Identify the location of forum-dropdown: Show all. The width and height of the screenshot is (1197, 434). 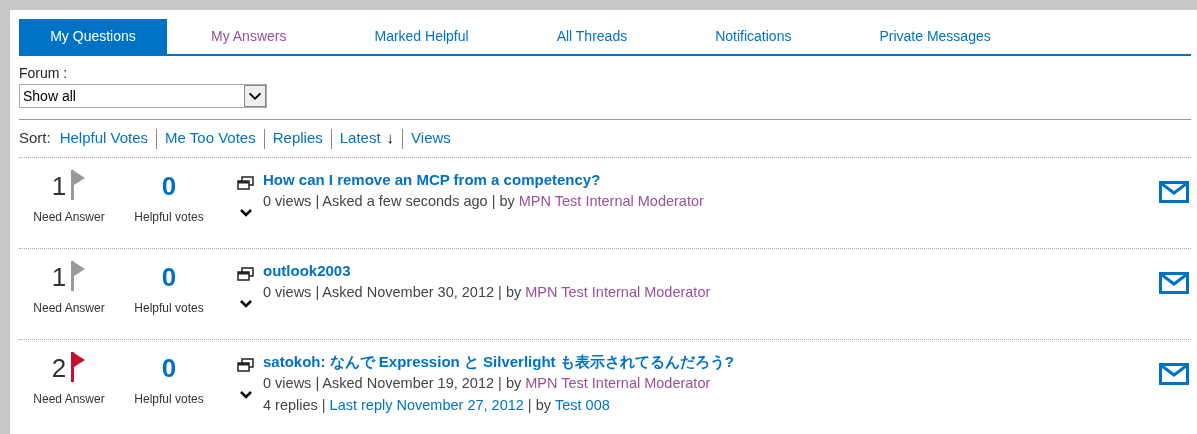
(143, 96).